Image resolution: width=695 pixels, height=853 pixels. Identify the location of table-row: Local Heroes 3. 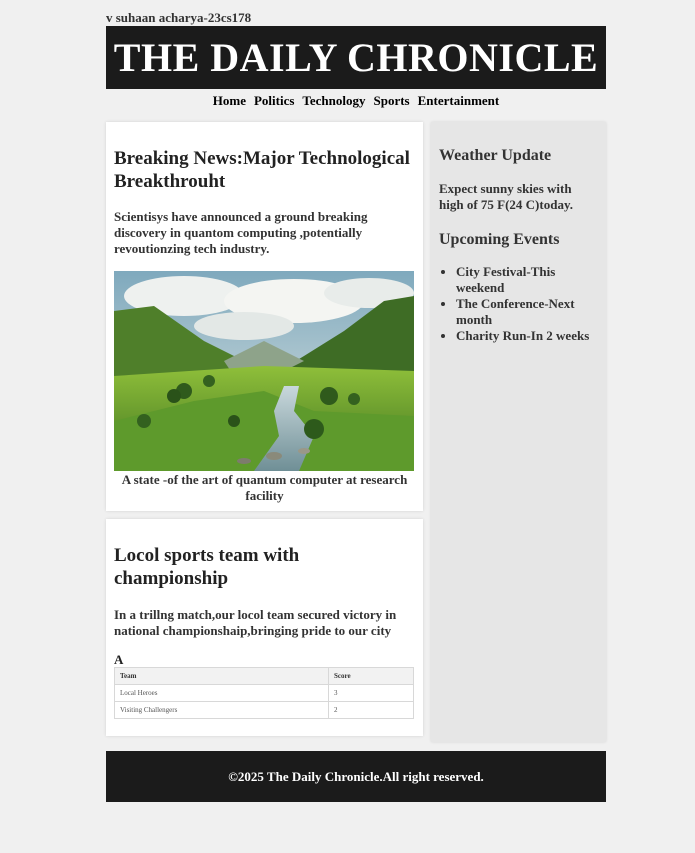
(264, 693).